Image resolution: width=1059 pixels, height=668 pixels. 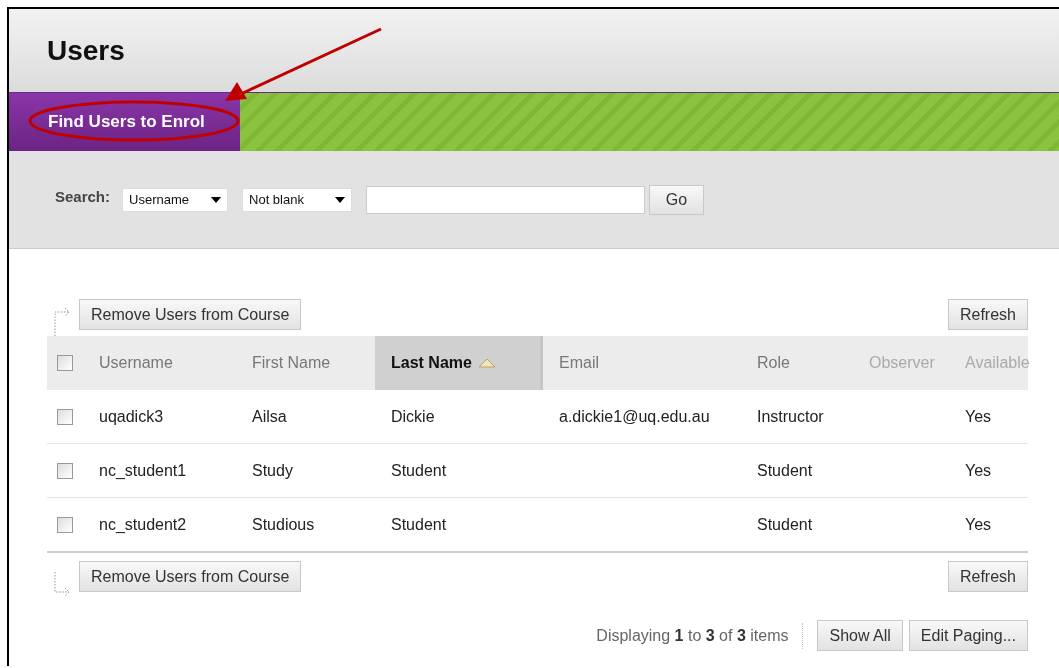 What do you see at coordinates (692, 635) in the screenshot?
I see `paging-summary: Displaying 1 to 3 of 3 items` at bounding box center [692, 635].